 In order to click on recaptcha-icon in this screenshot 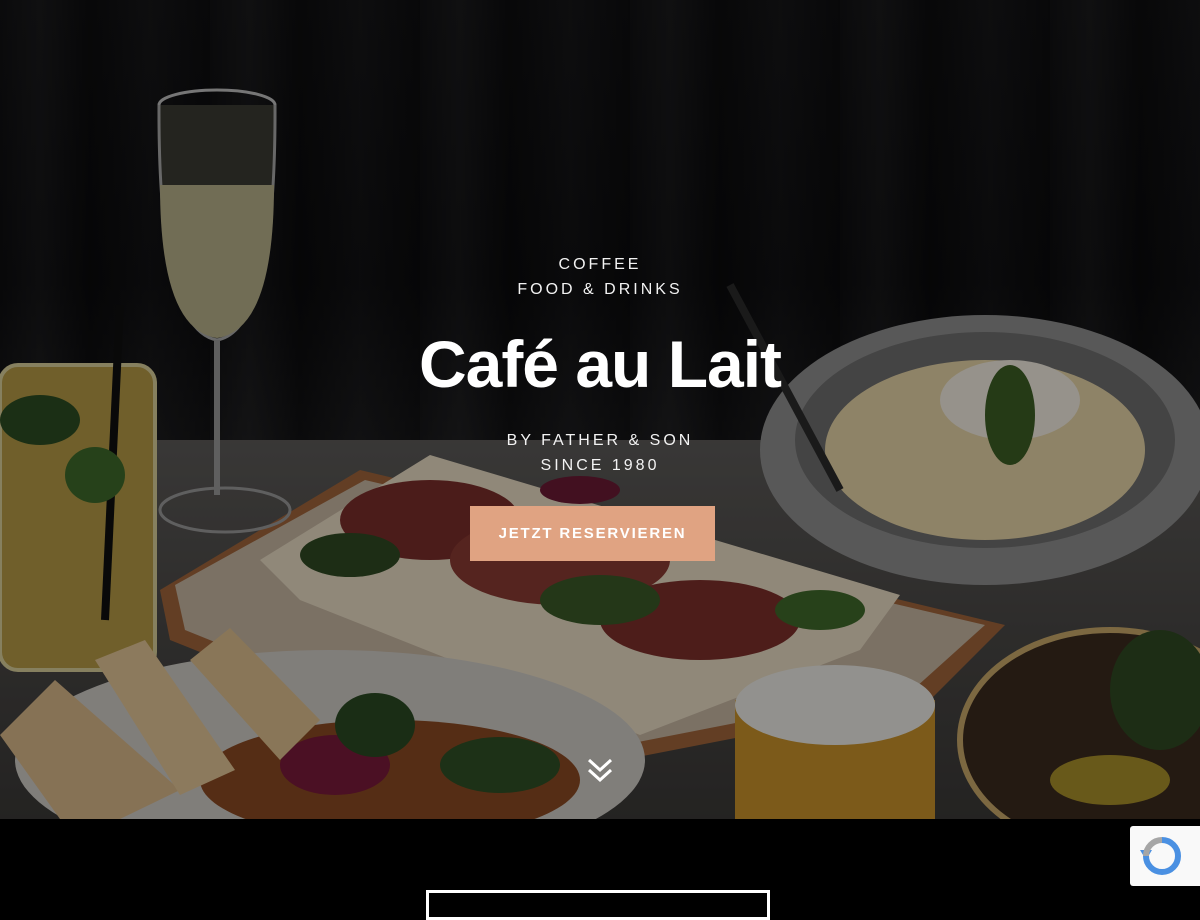, I will do `click(1160, 856)`.